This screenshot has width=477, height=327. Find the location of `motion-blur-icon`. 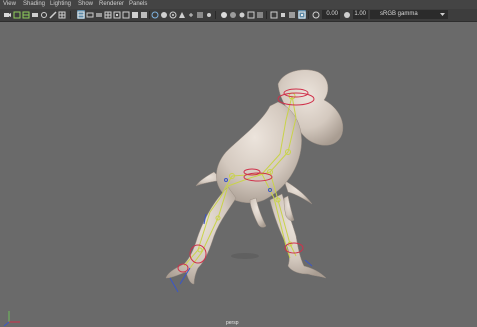

motion-blur-icon is located at coordinates (242, 14).